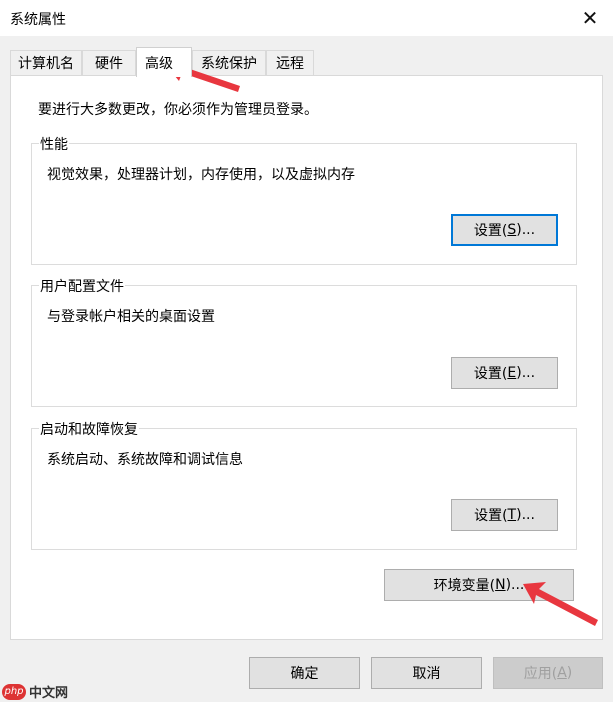  Describe the element at coordinates (201, 175) in the screenshot. I see `performance-description: 视觉效果，处理器计划，内存使用，以及虚拟内存` at that location.